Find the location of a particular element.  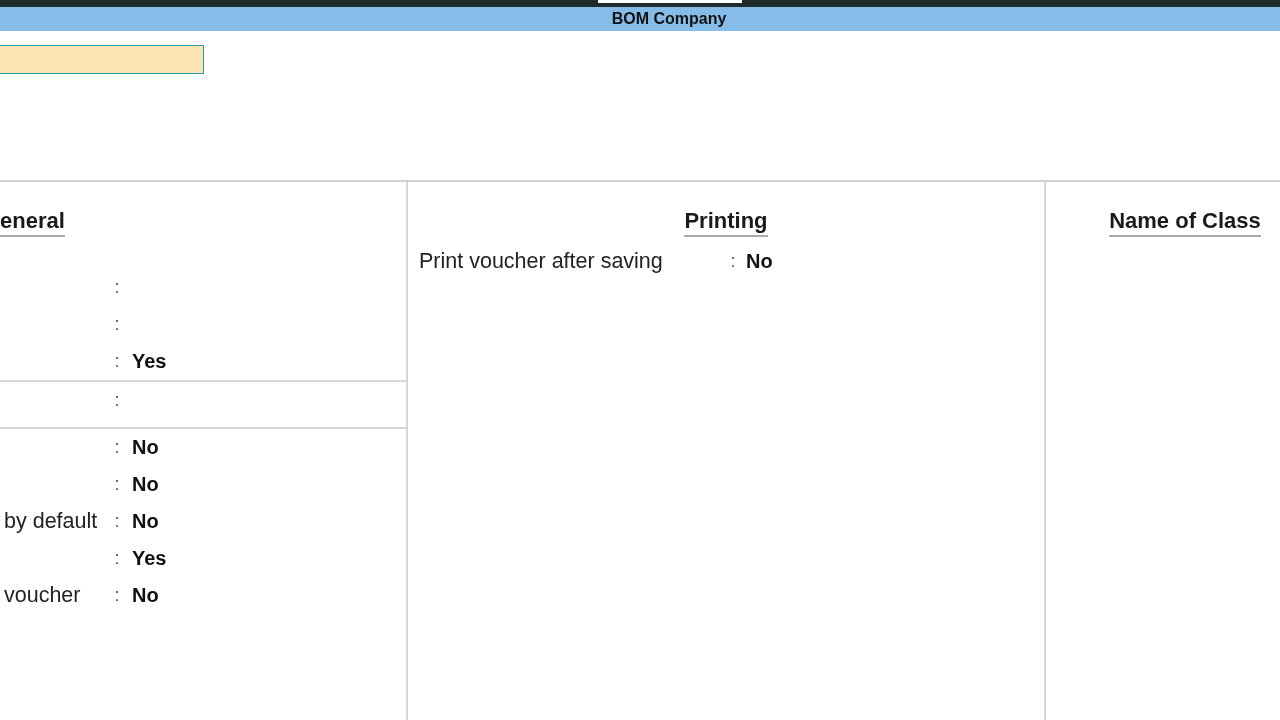

field-label: by default is located at coordinates (51, 521).